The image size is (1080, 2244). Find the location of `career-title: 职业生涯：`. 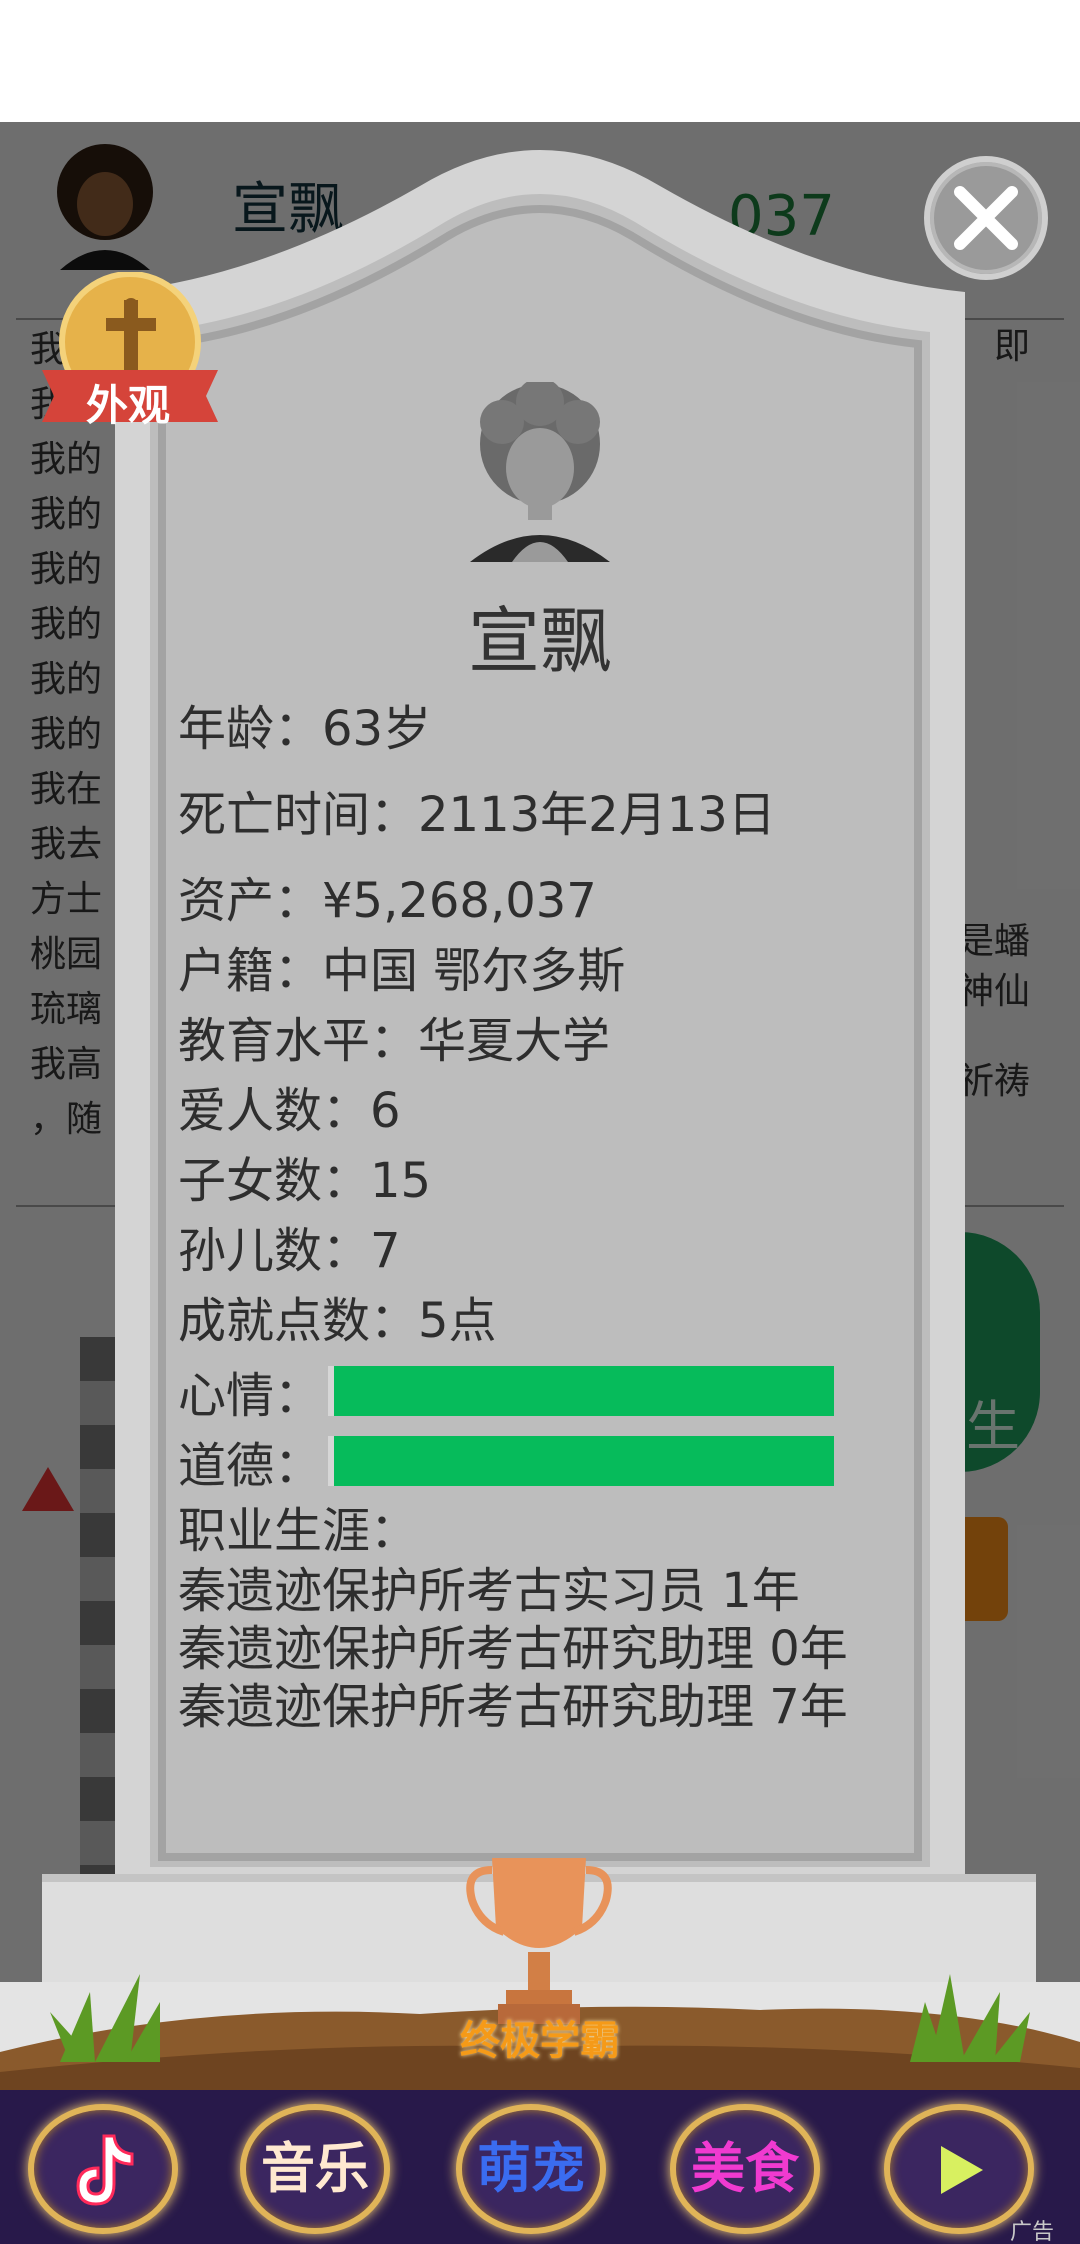

career-title: 职业生涯： is located at coordinates (298, 1531).